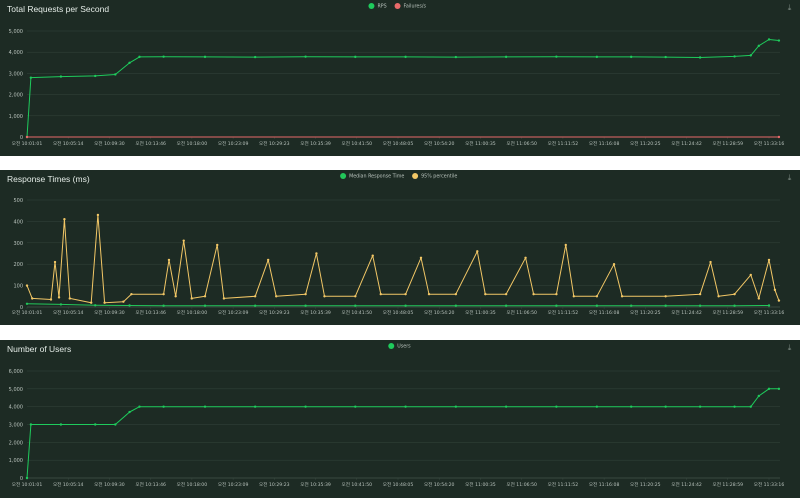 The width and height of the screenshot is (800, 498). What do you see at coordinates (415, 7) in the screenshot?
I see `legend-label: Failures/s` at bounding box center [415, 7].